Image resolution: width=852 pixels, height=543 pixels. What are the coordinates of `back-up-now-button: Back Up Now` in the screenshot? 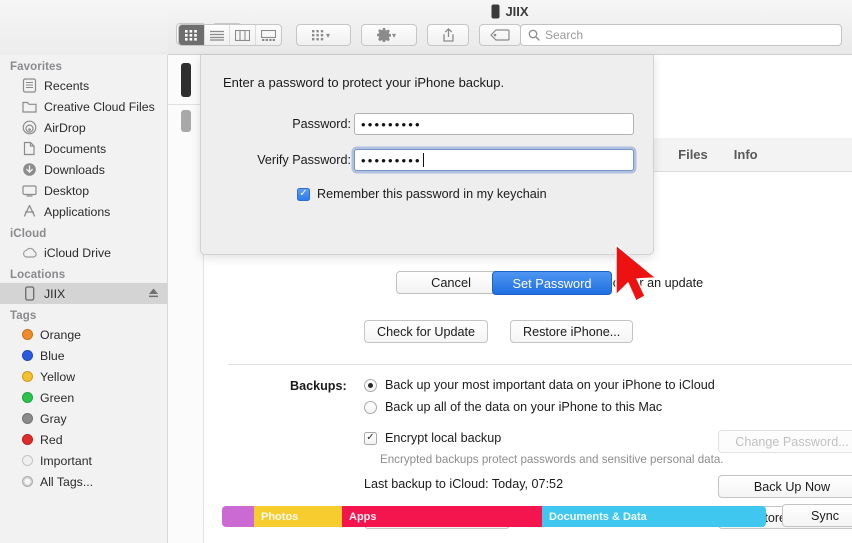 It's located at (785, 486).